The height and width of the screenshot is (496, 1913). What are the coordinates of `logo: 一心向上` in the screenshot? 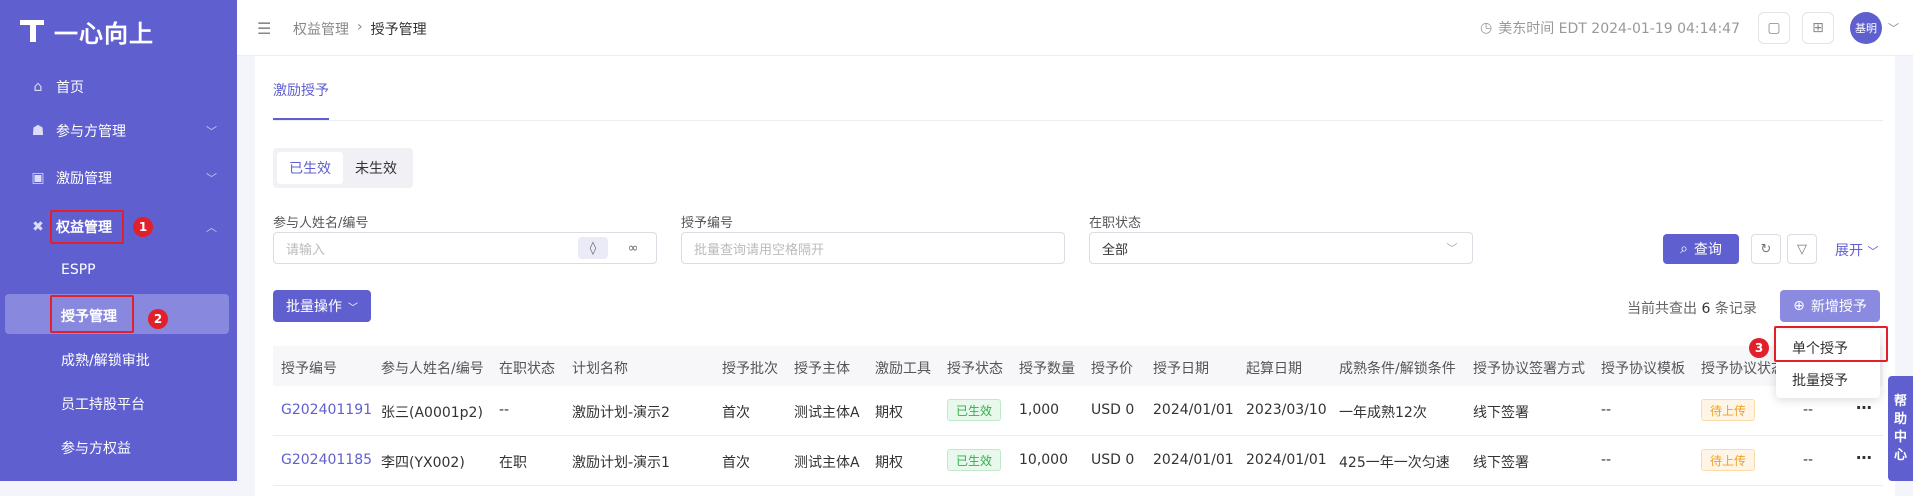 It's located at (87, 31).